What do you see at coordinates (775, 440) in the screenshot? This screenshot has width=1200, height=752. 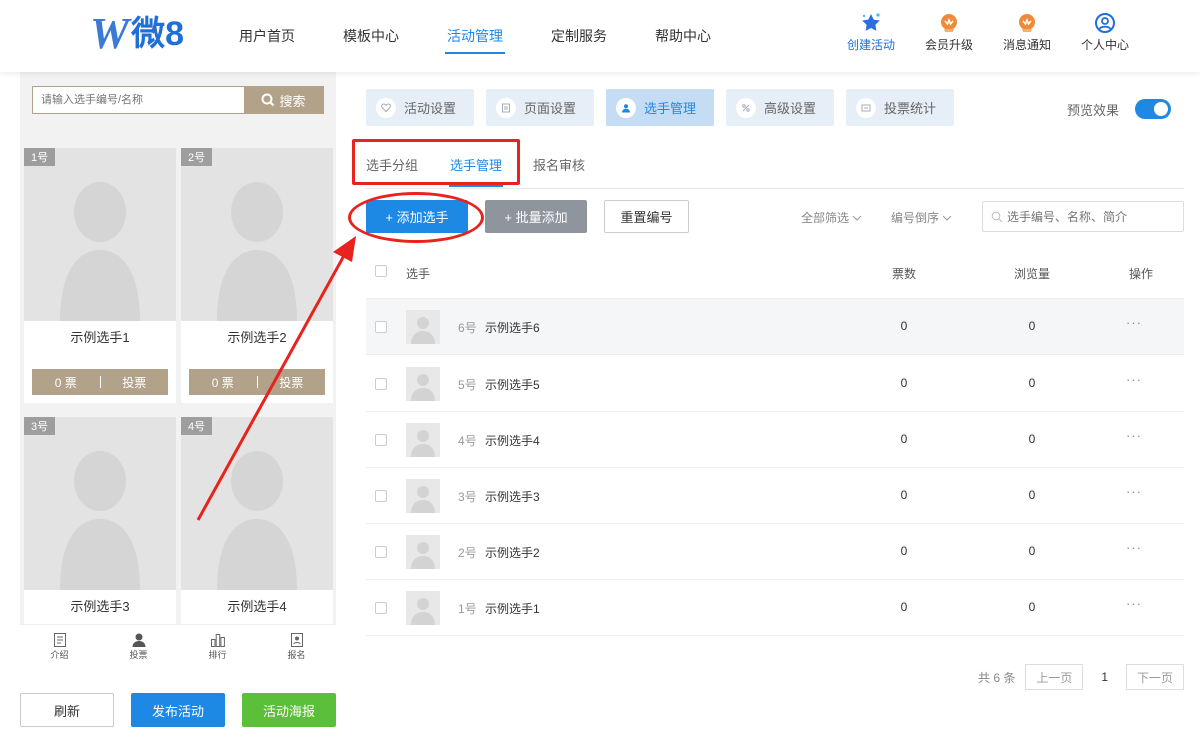 I see `table-row: 4号 示例选手4 0 0 ···` at bounding box center [775, 440].